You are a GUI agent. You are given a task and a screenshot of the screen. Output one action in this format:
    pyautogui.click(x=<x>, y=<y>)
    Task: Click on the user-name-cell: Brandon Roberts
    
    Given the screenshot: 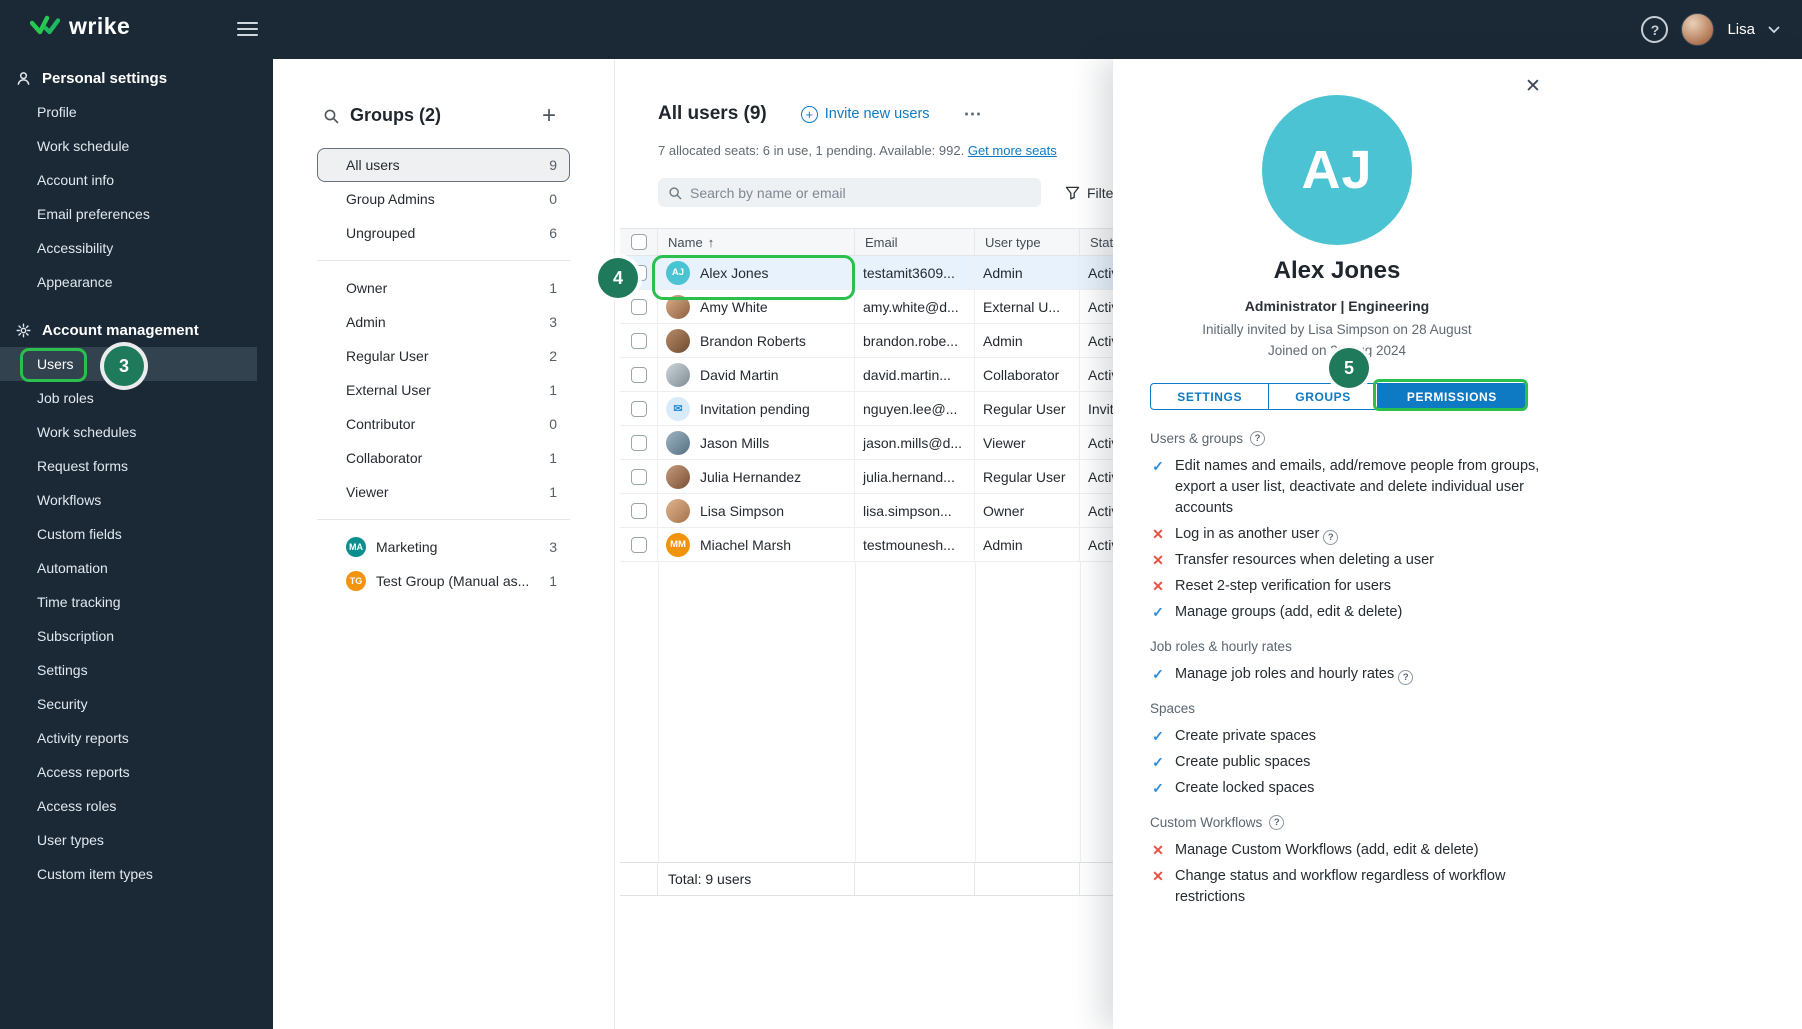 What is the action you would take?
    pyautogui.click(x=756, y=340)
    